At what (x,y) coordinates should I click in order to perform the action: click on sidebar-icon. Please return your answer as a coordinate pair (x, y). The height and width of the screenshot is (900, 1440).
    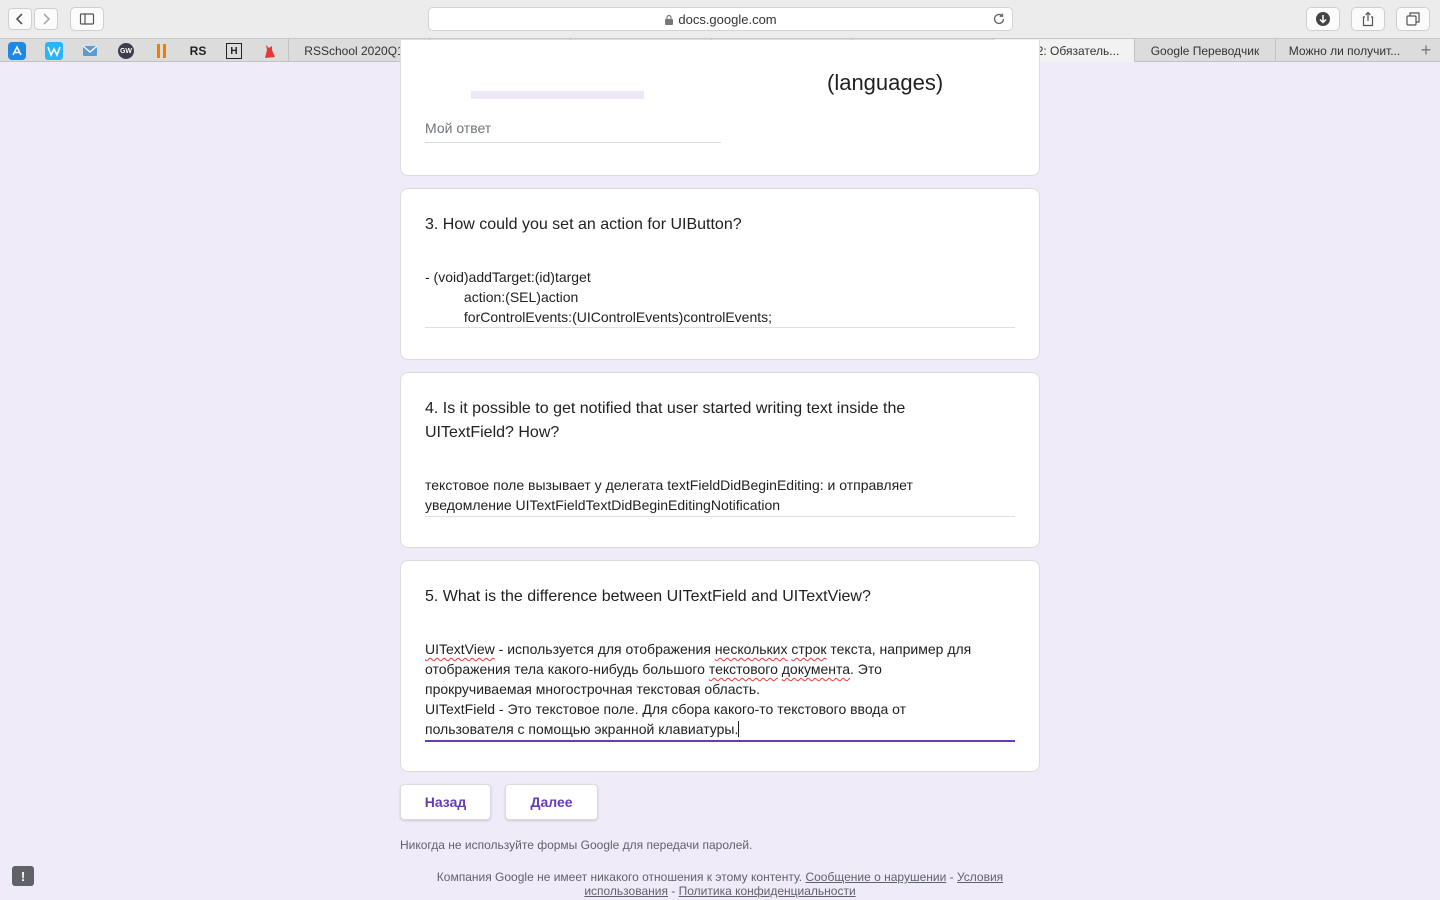
    Looking at the image, I should click on (87, 19).